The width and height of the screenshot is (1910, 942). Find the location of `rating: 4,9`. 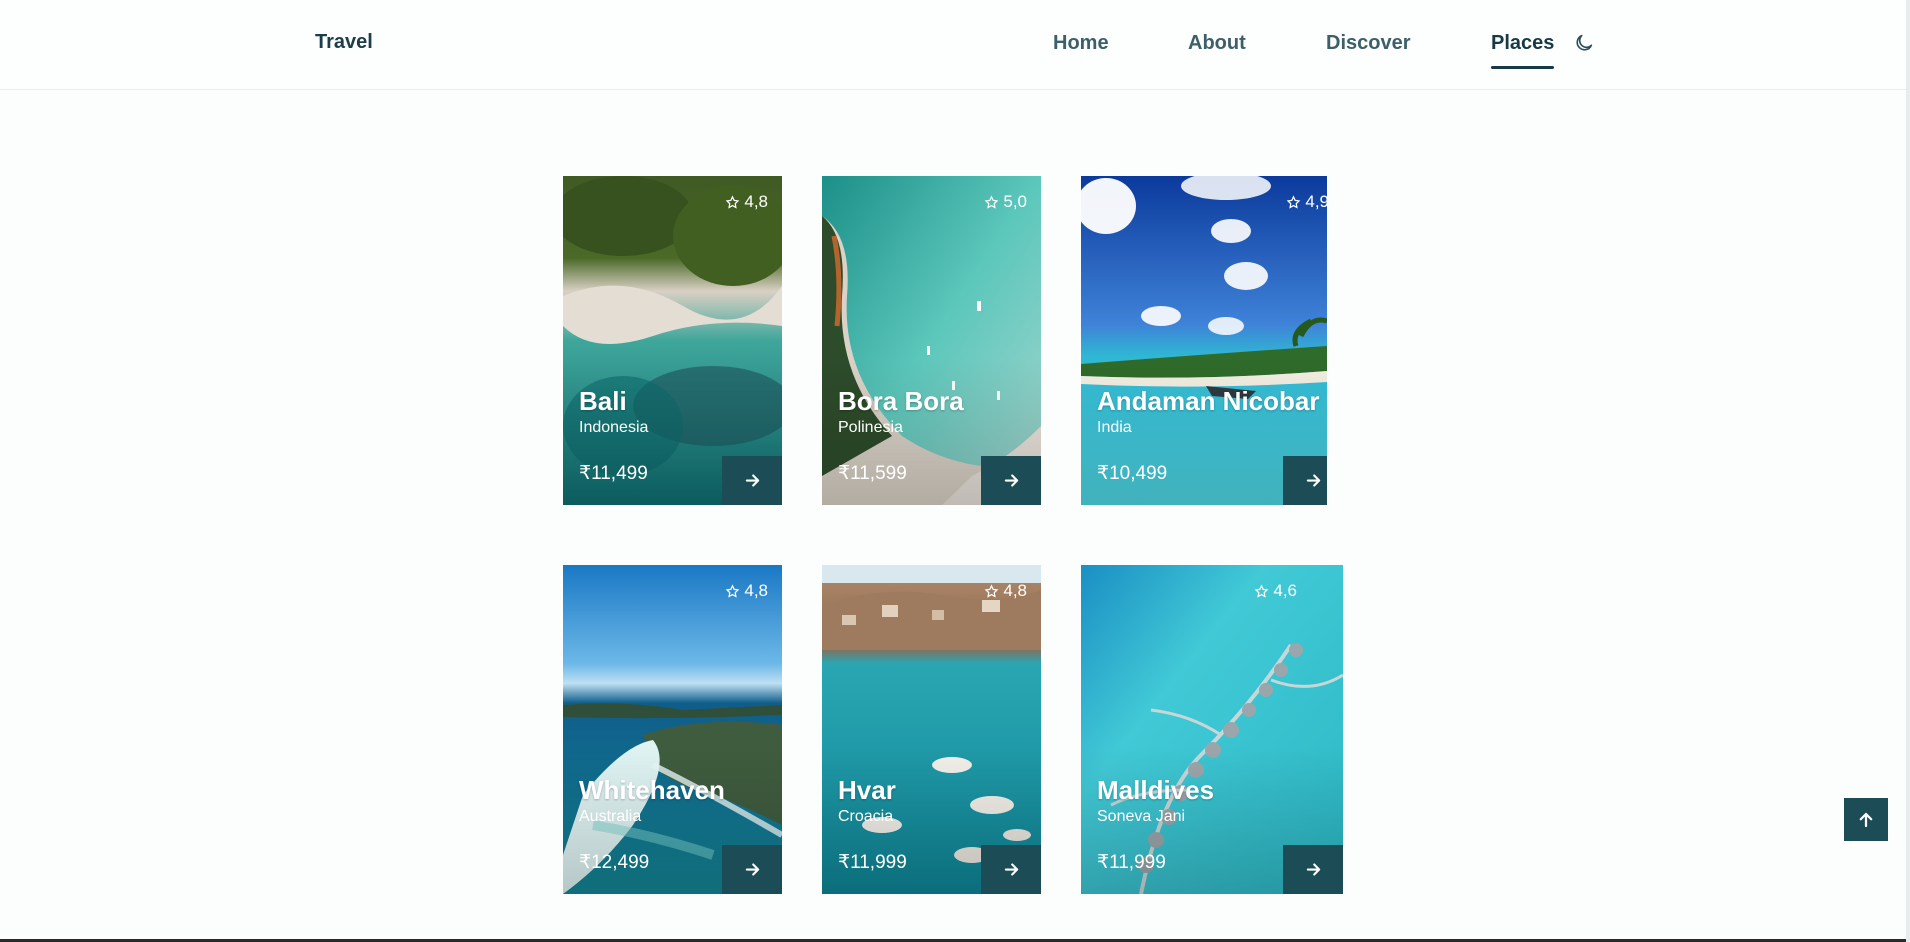

rating: 4,9 is located at coordinates (1306, 202).